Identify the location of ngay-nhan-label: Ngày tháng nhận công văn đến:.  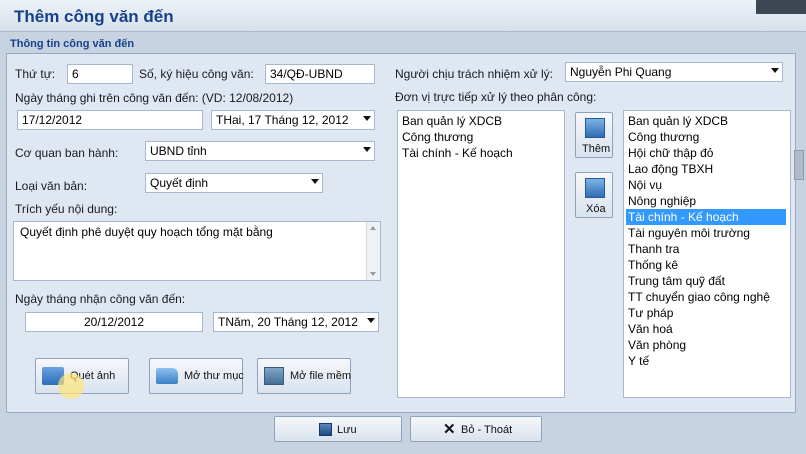
(100, 299).